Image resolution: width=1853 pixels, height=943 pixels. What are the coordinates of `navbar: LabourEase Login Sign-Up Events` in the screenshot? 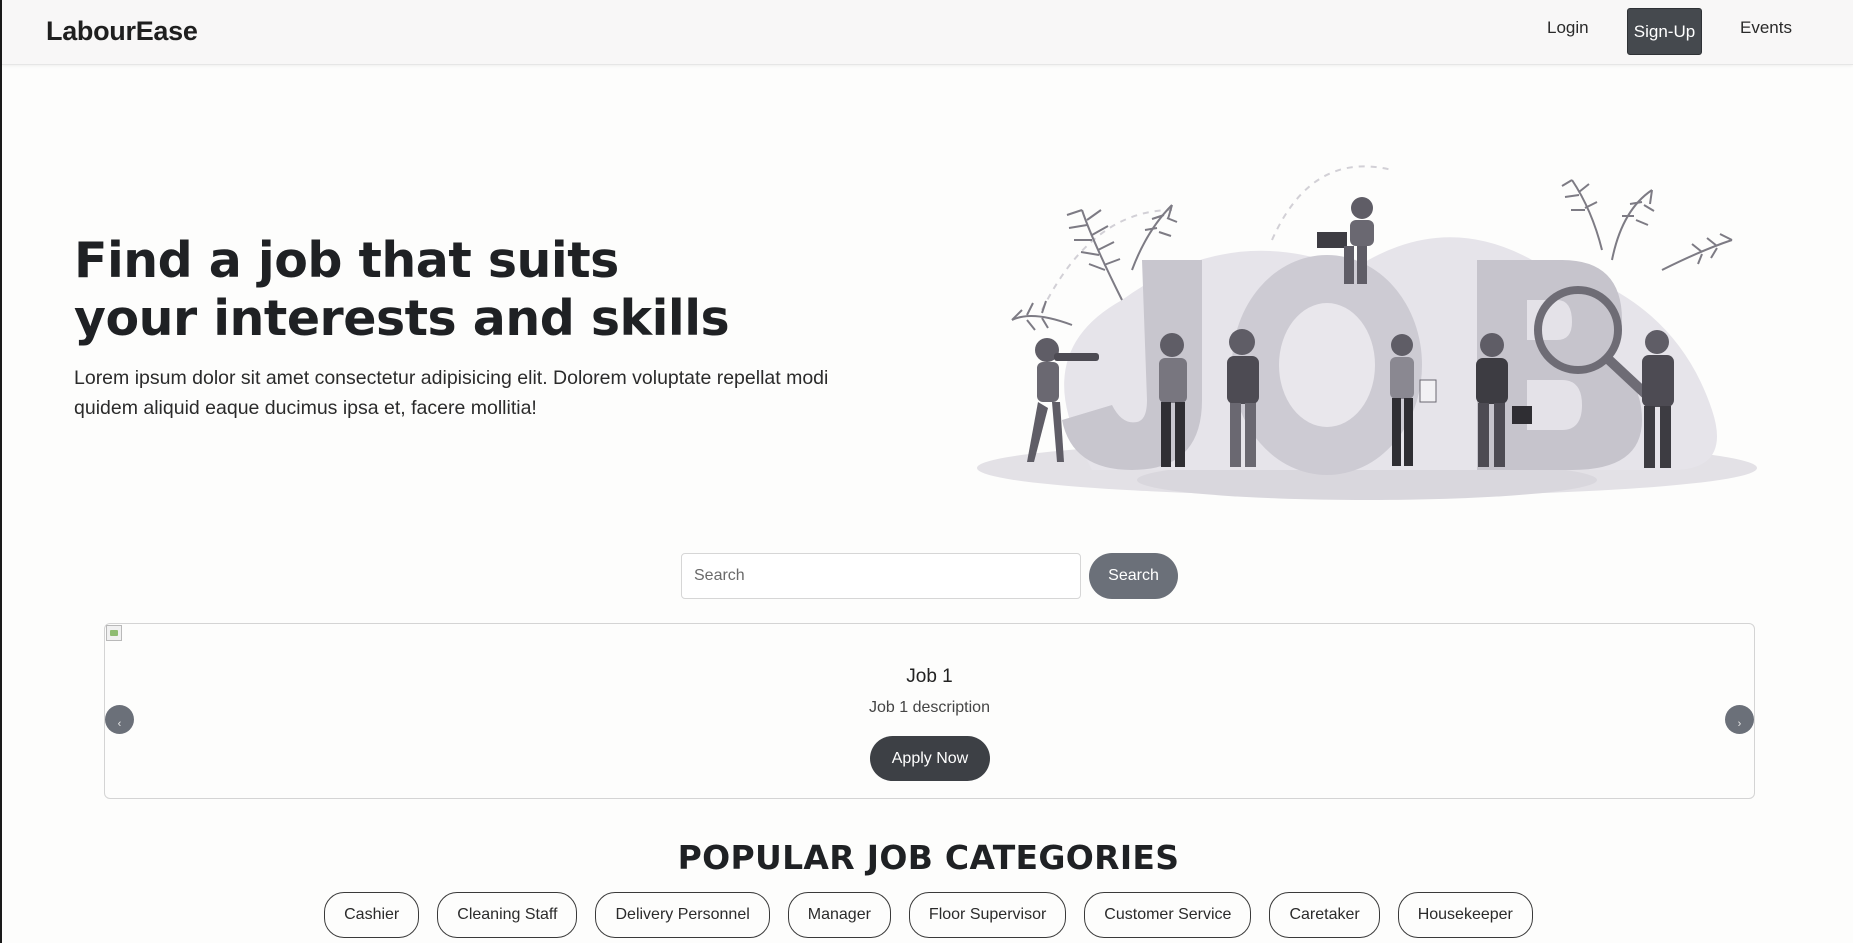 It's located at (927, 32).